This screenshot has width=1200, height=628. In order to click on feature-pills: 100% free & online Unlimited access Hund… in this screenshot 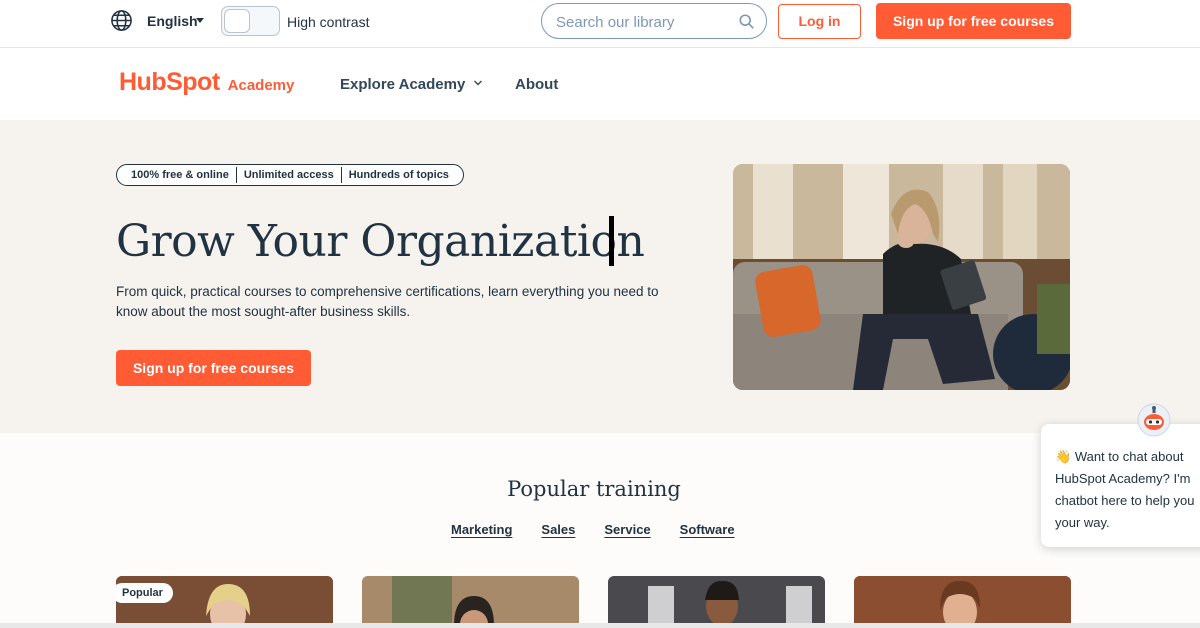, I will do `click(290, 175)`.